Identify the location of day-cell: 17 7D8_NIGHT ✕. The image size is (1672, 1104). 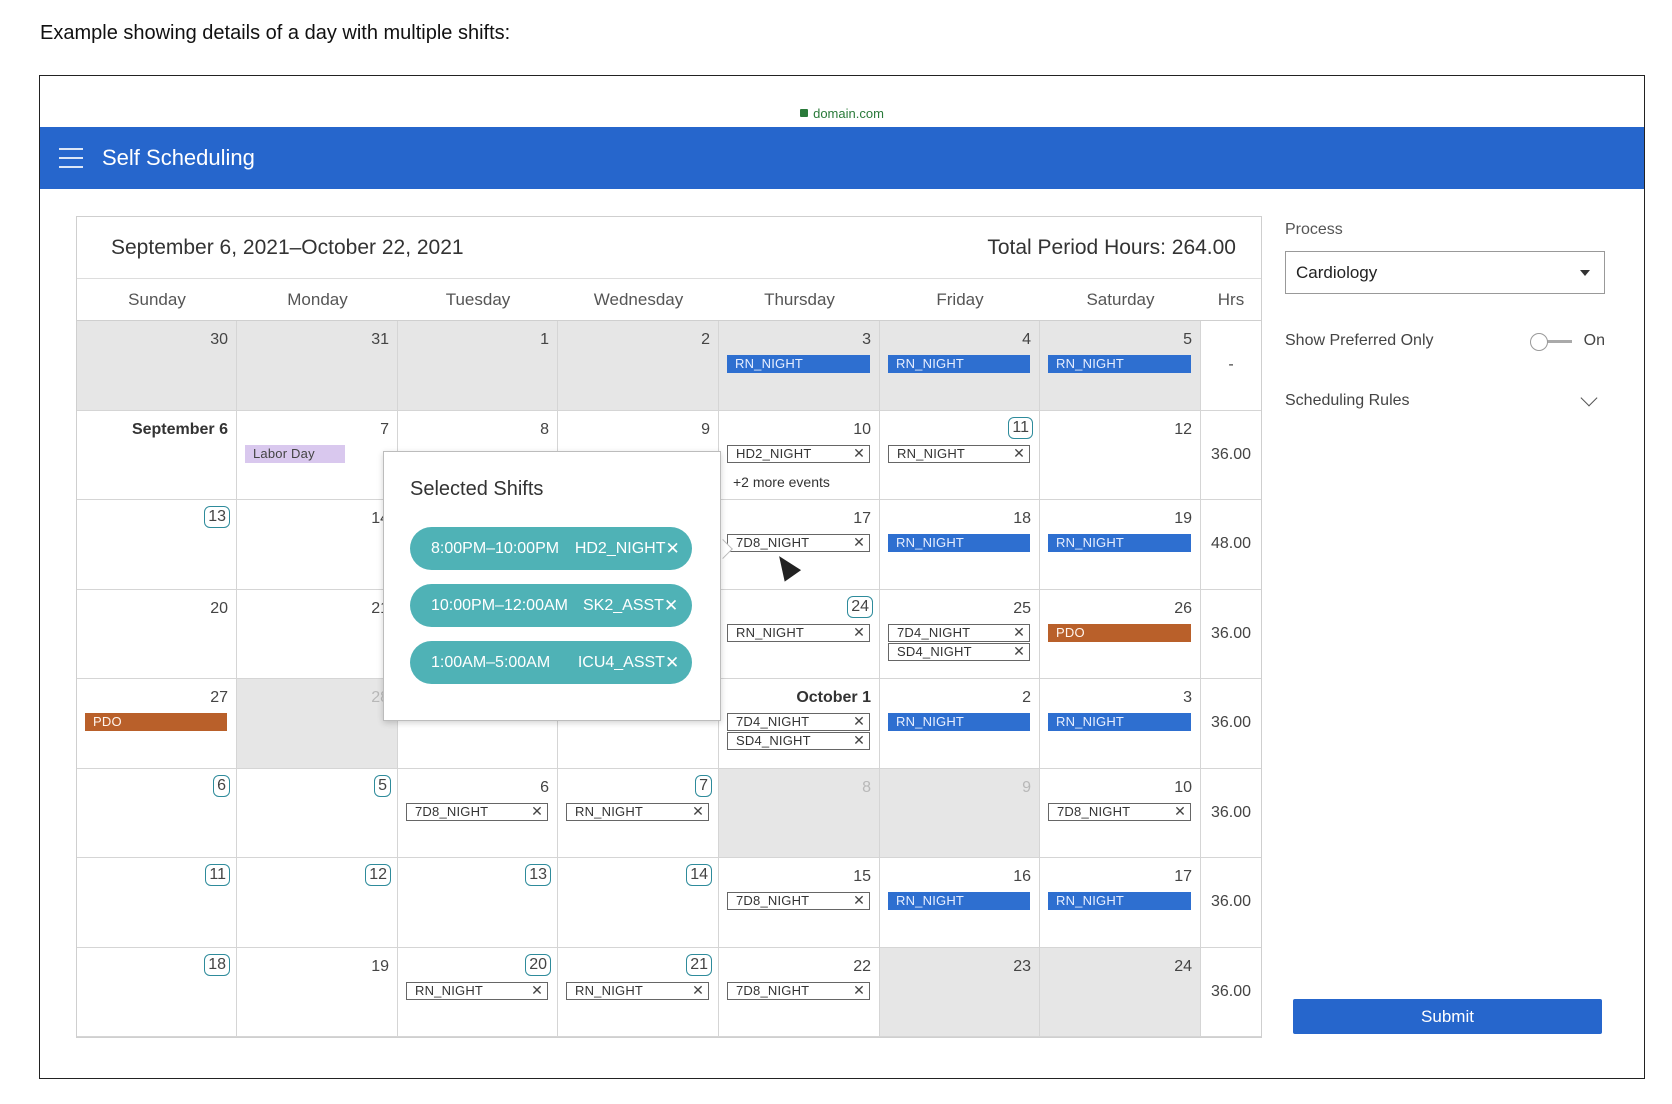
(799, 545).